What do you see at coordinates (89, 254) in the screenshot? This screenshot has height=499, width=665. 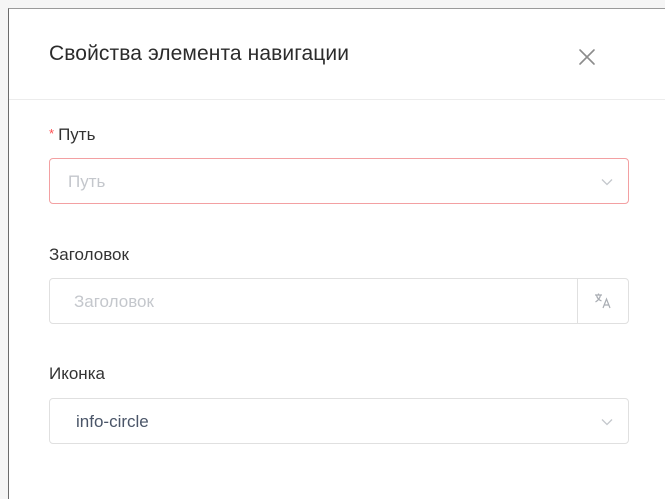 I see `heading-label: Заголовок` at bounding box center [89, 254].